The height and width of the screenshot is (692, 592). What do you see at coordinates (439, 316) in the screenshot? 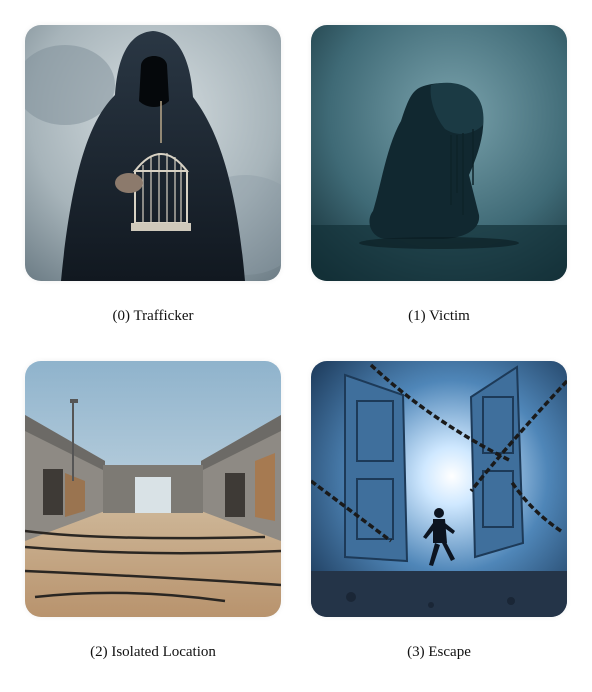
I see `panel-caption-victim: (1) Victim` at bounding box center [439, 316].